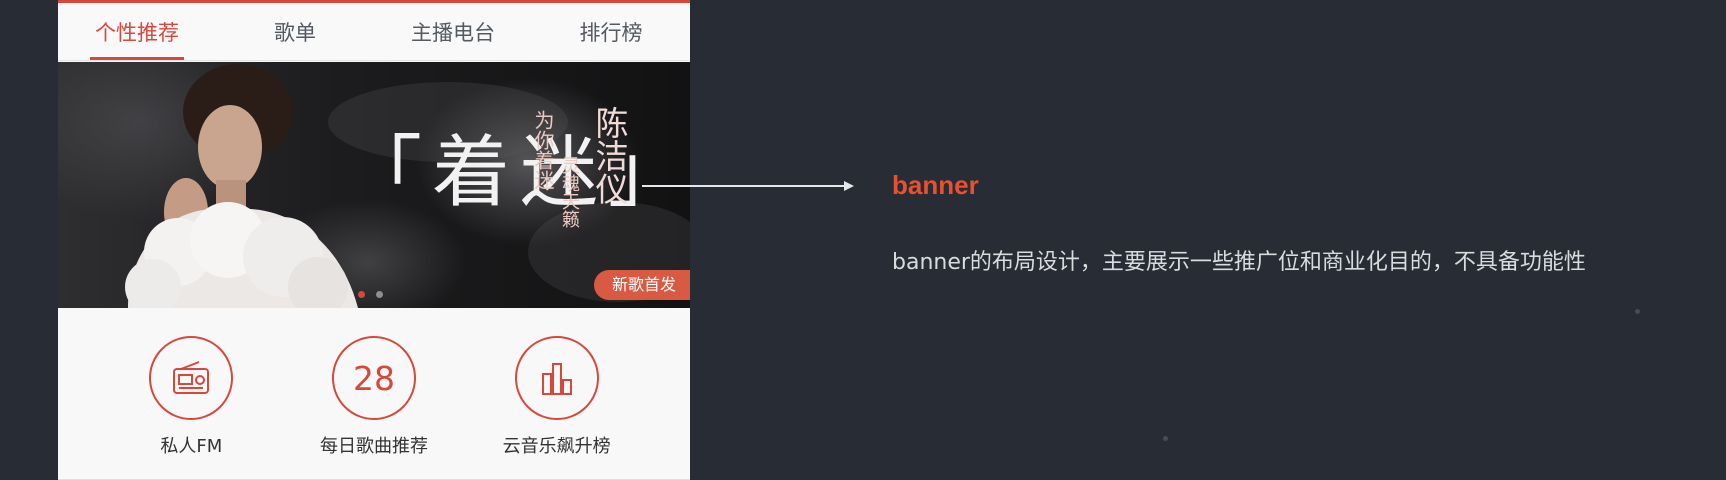  What do you see at coordinates (453, 31) in the screenshot?
I see `tab-radio: 主播电台` at bounding box center [453, 31].